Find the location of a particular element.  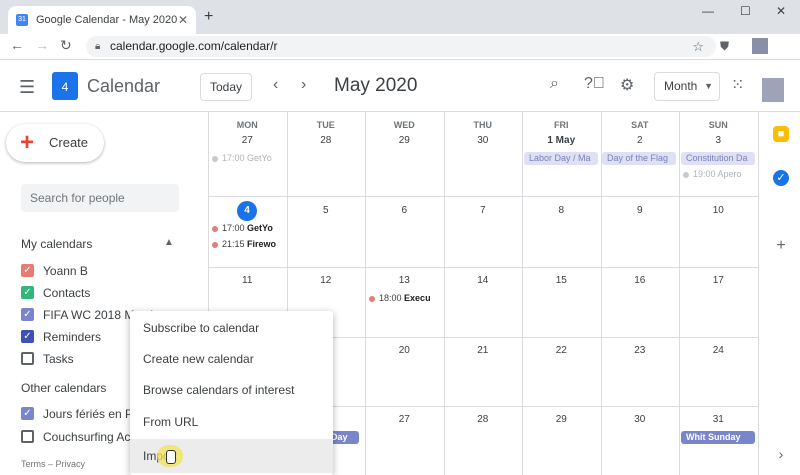

search-people-input: Search for people is located at coordinates (100, 198).